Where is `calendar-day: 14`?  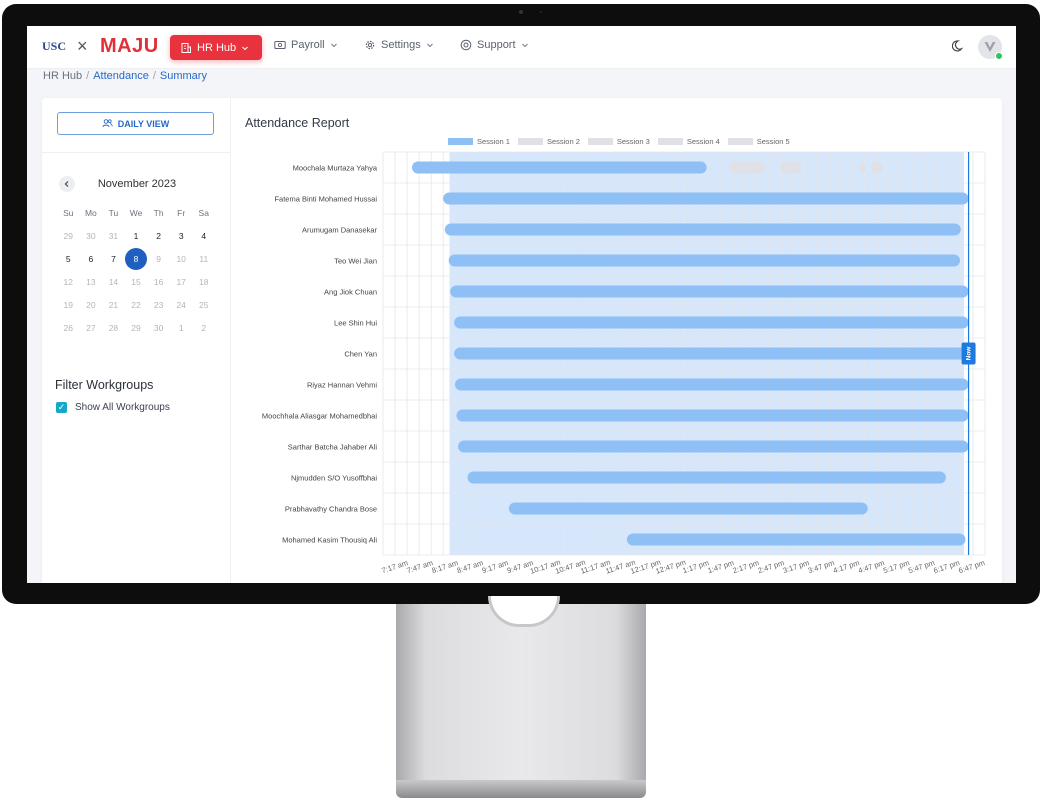
calendar-day: 14 is located at coordinates (113, 282).